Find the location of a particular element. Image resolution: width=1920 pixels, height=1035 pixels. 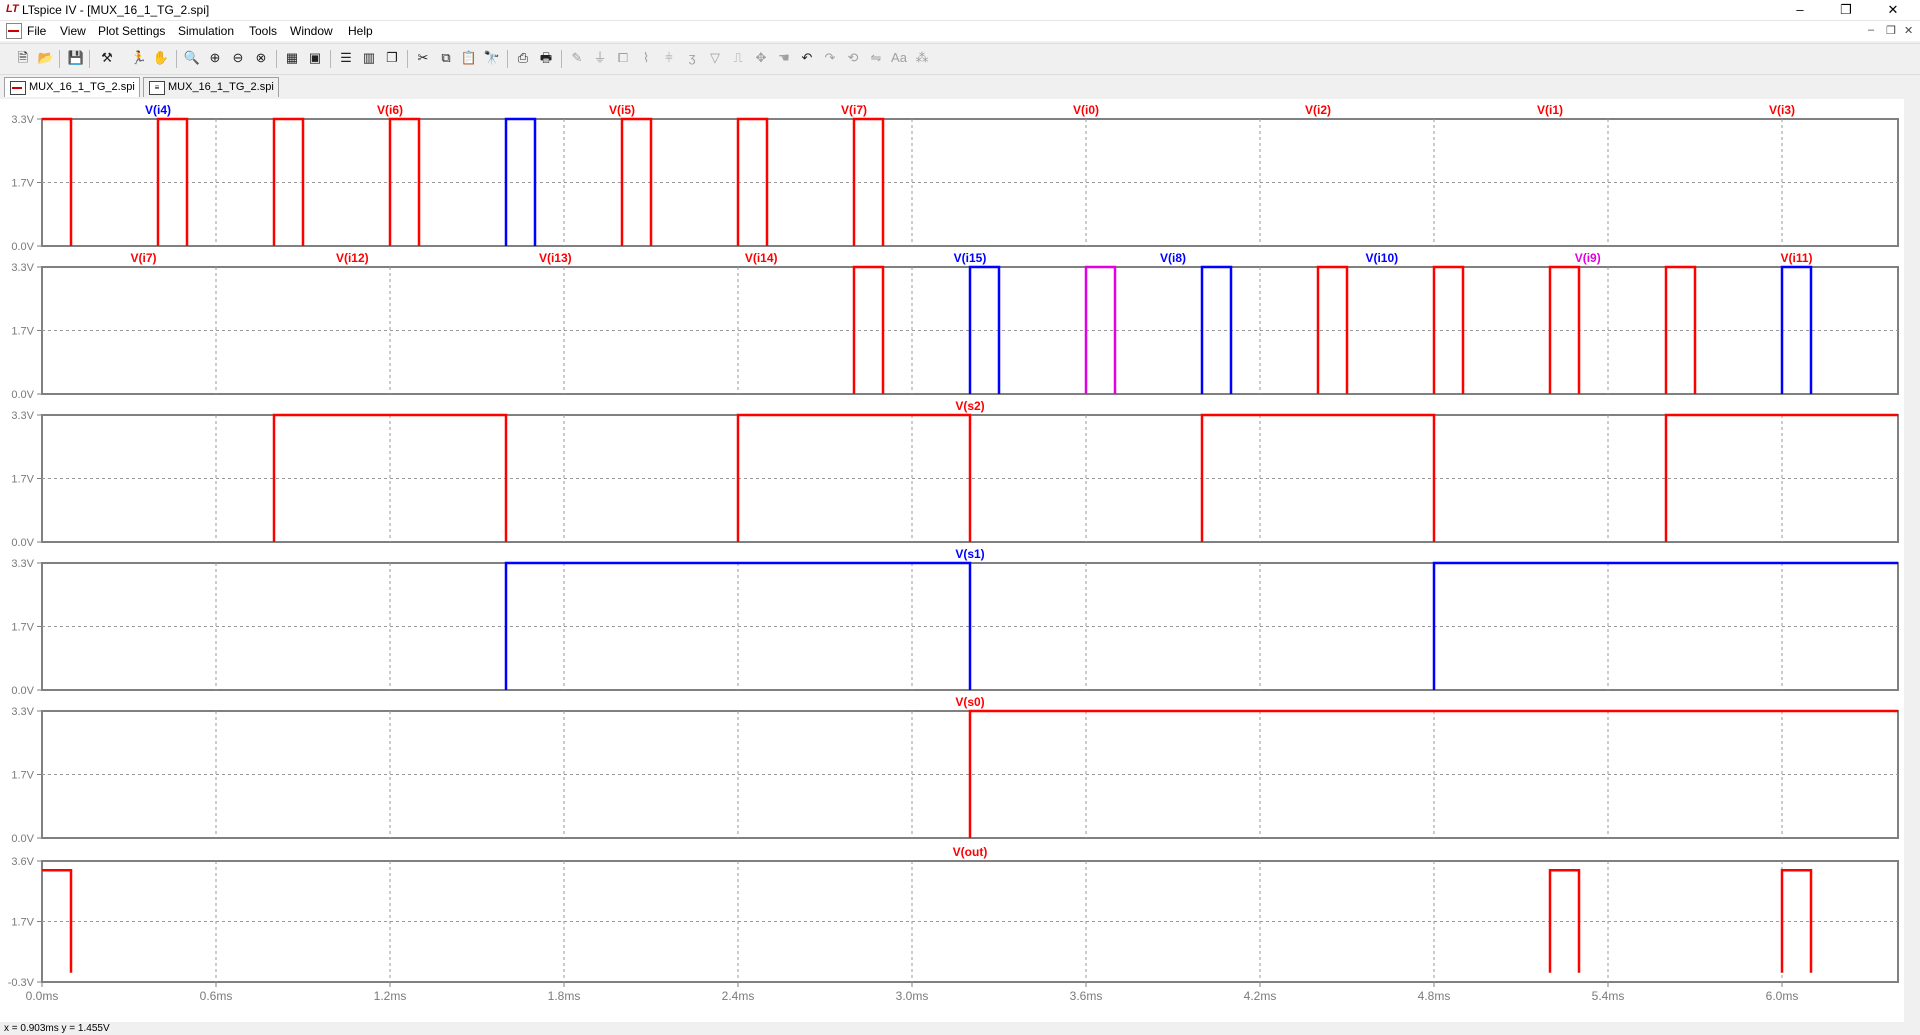

mdi-restore-button: ❐ is located at coordinates (1891, 30).